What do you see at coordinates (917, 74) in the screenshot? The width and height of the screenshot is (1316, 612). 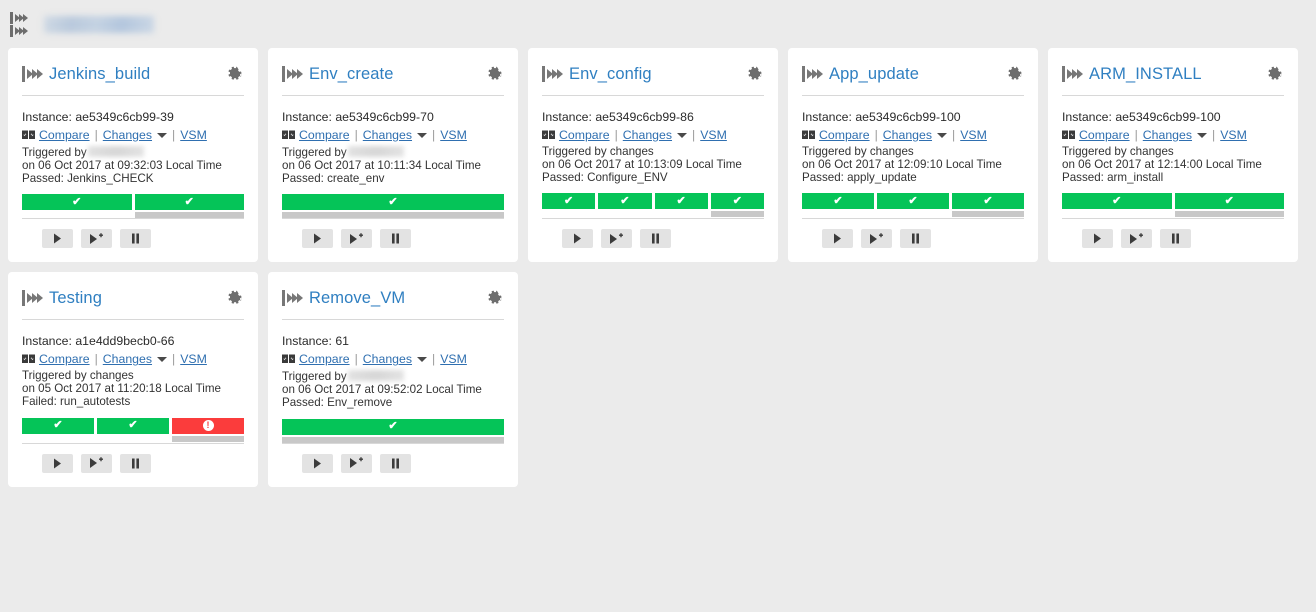 I see `pipeline-name: App_update` at bounding box center [917, 74].